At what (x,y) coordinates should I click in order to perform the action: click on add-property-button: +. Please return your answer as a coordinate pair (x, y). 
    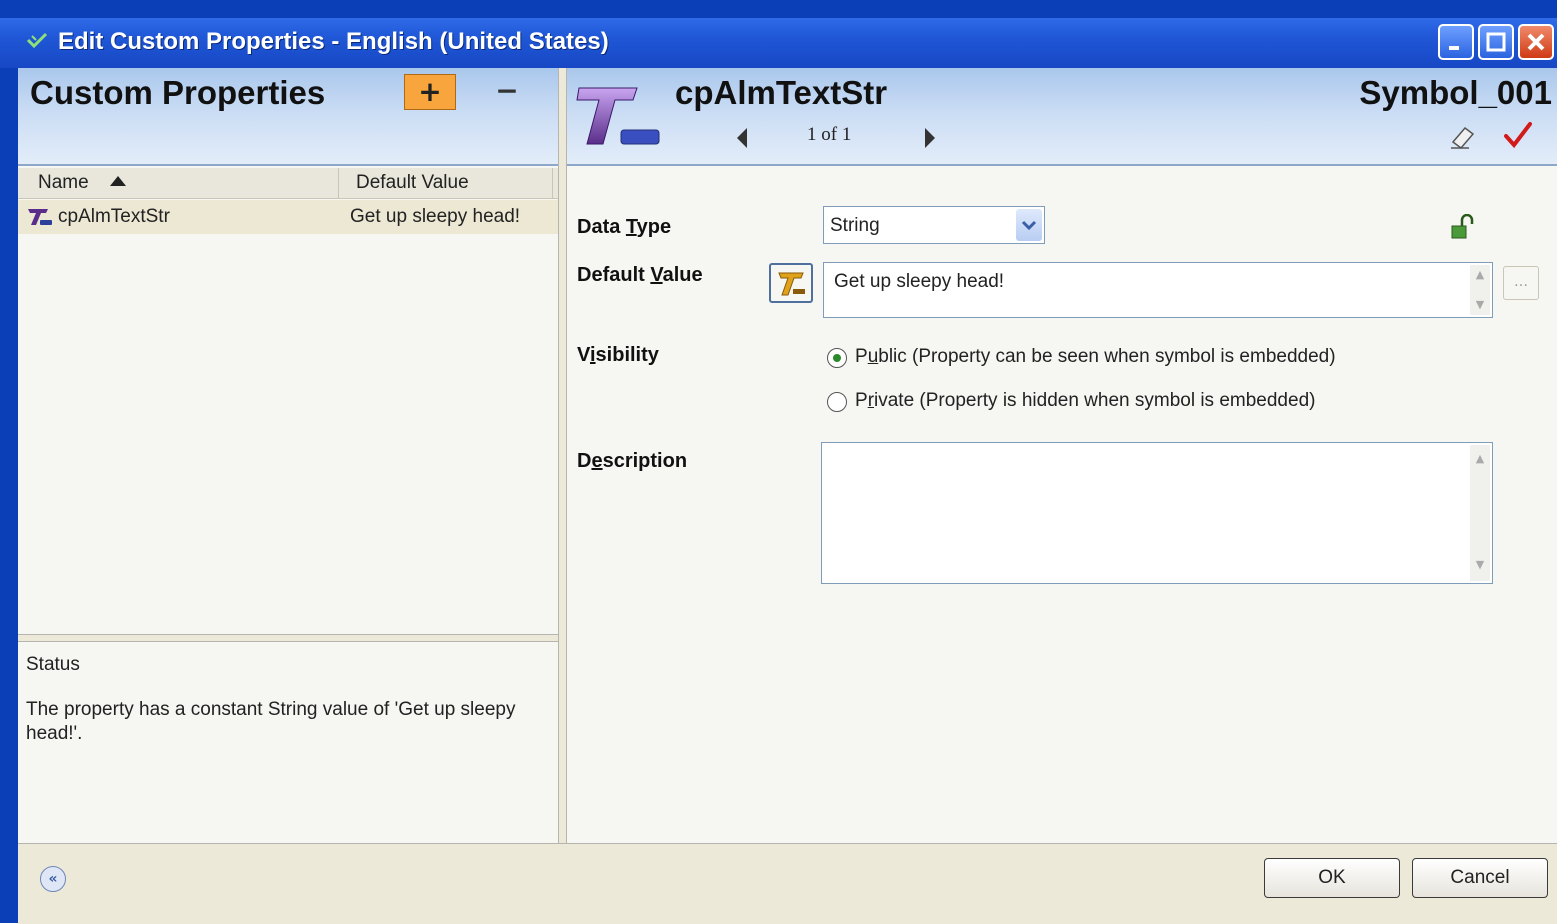
    Looking at the image, I should click on (430, 92).